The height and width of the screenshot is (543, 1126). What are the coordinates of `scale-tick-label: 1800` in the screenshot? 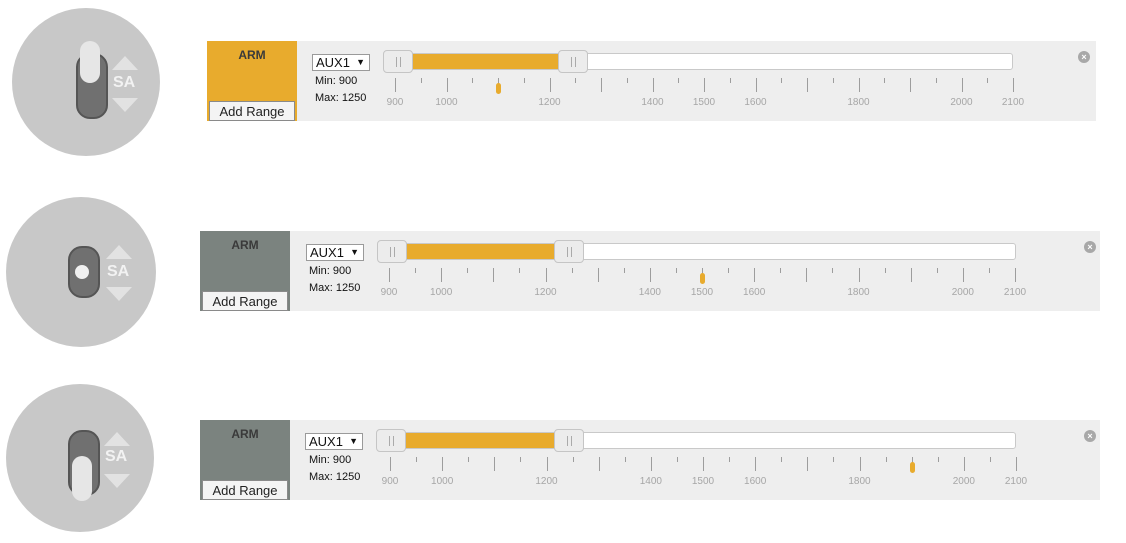 It's located at (859, 481).